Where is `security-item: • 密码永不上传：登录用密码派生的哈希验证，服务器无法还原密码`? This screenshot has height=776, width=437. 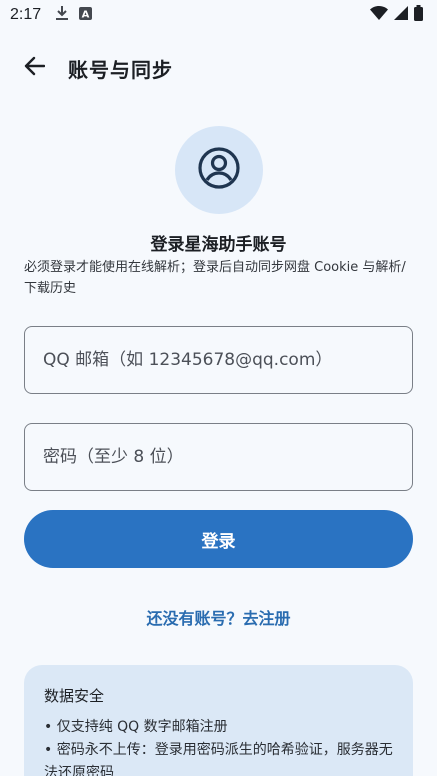 security-item: • 密码永不上传：登录用密码派生的哈希验证，服务器无法还原密码 is located at coordinates (218, 759).